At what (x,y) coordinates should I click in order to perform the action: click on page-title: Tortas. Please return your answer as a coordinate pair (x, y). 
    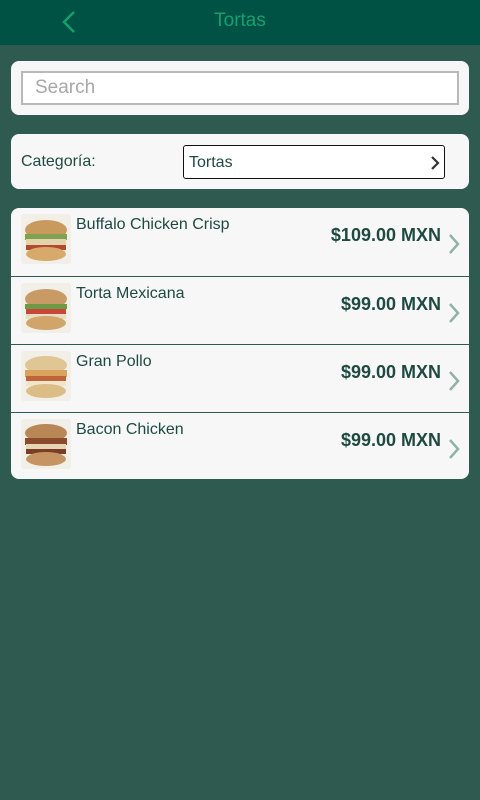
    Looking at the image, I should click on (240, 20).